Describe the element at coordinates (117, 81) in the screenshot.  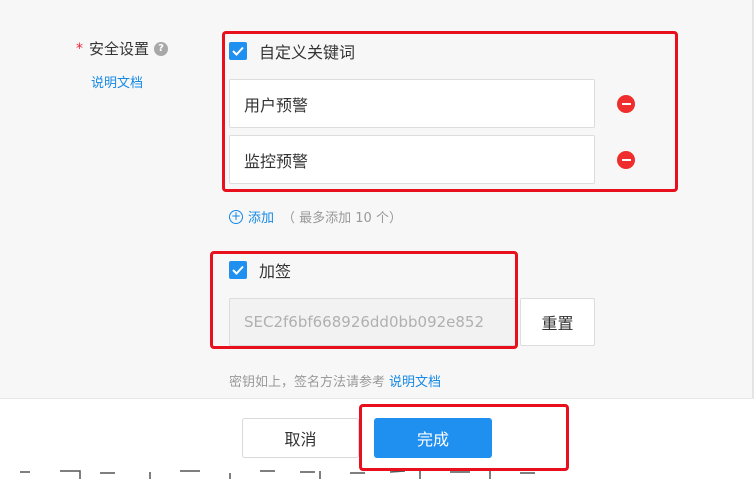
I see `security-doc-link: 说明文档` at that location.